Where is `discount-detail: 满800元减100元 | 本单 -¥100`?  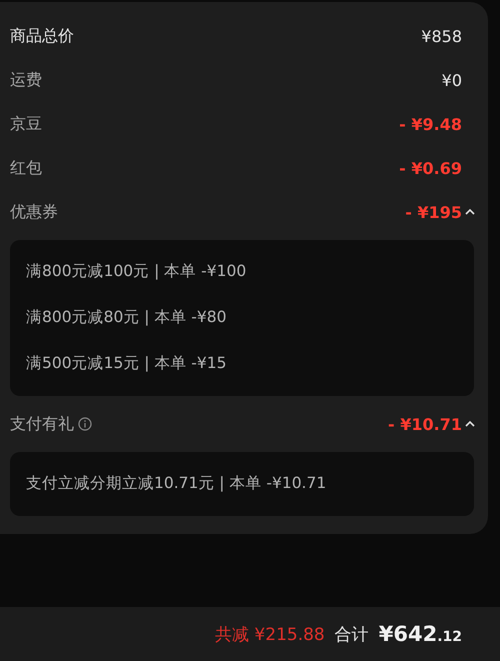 discount-detail: 满800元减100元 | 本单 -¥100 is located at coordinates (136, 271).